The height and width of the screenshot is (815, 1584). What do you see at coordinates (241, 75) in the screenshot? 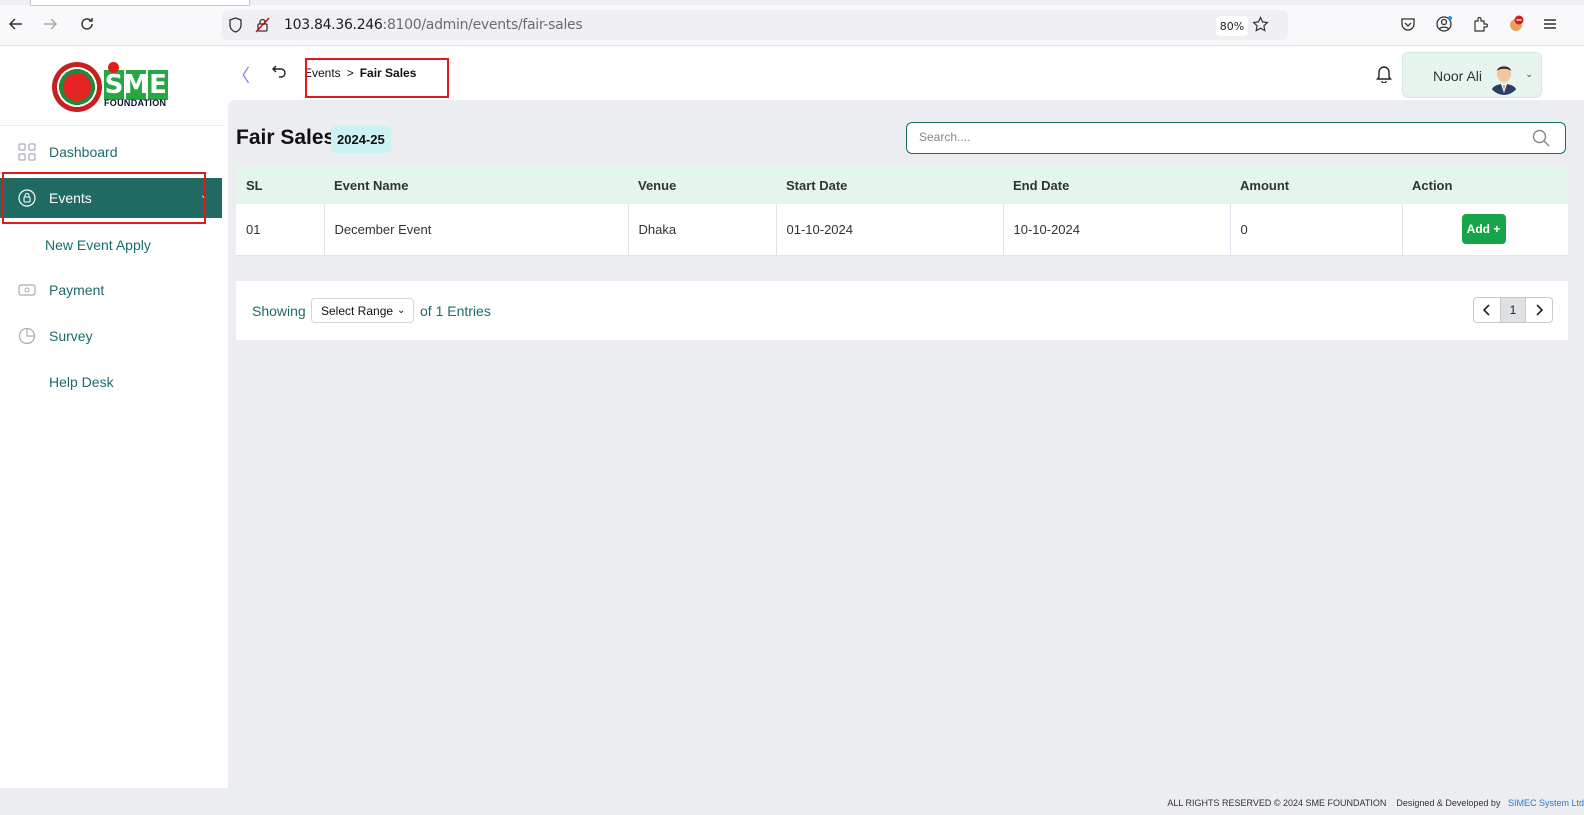
I see `collapse-sidebar-icon: 〈` at bounding box center [241, 75].